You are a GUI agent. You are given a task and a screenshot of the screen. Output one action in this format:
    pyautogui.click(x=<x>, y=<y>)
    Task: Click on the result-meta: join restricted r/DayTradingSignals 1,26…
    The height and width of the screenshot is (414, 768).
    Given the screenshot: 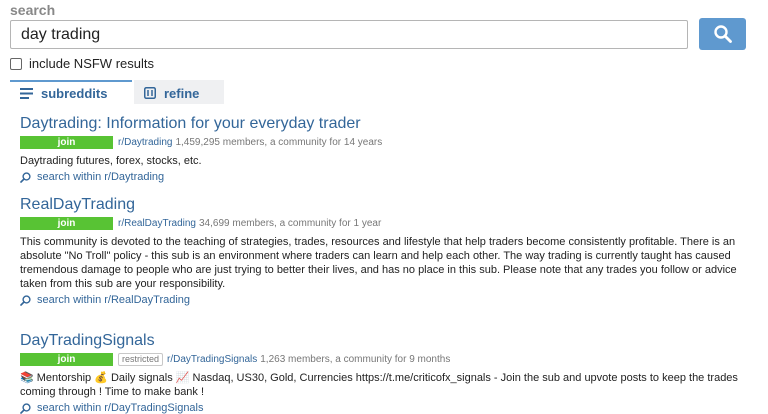 What is the action you would take?
    pyautogui.click(x=380, y=359)
    